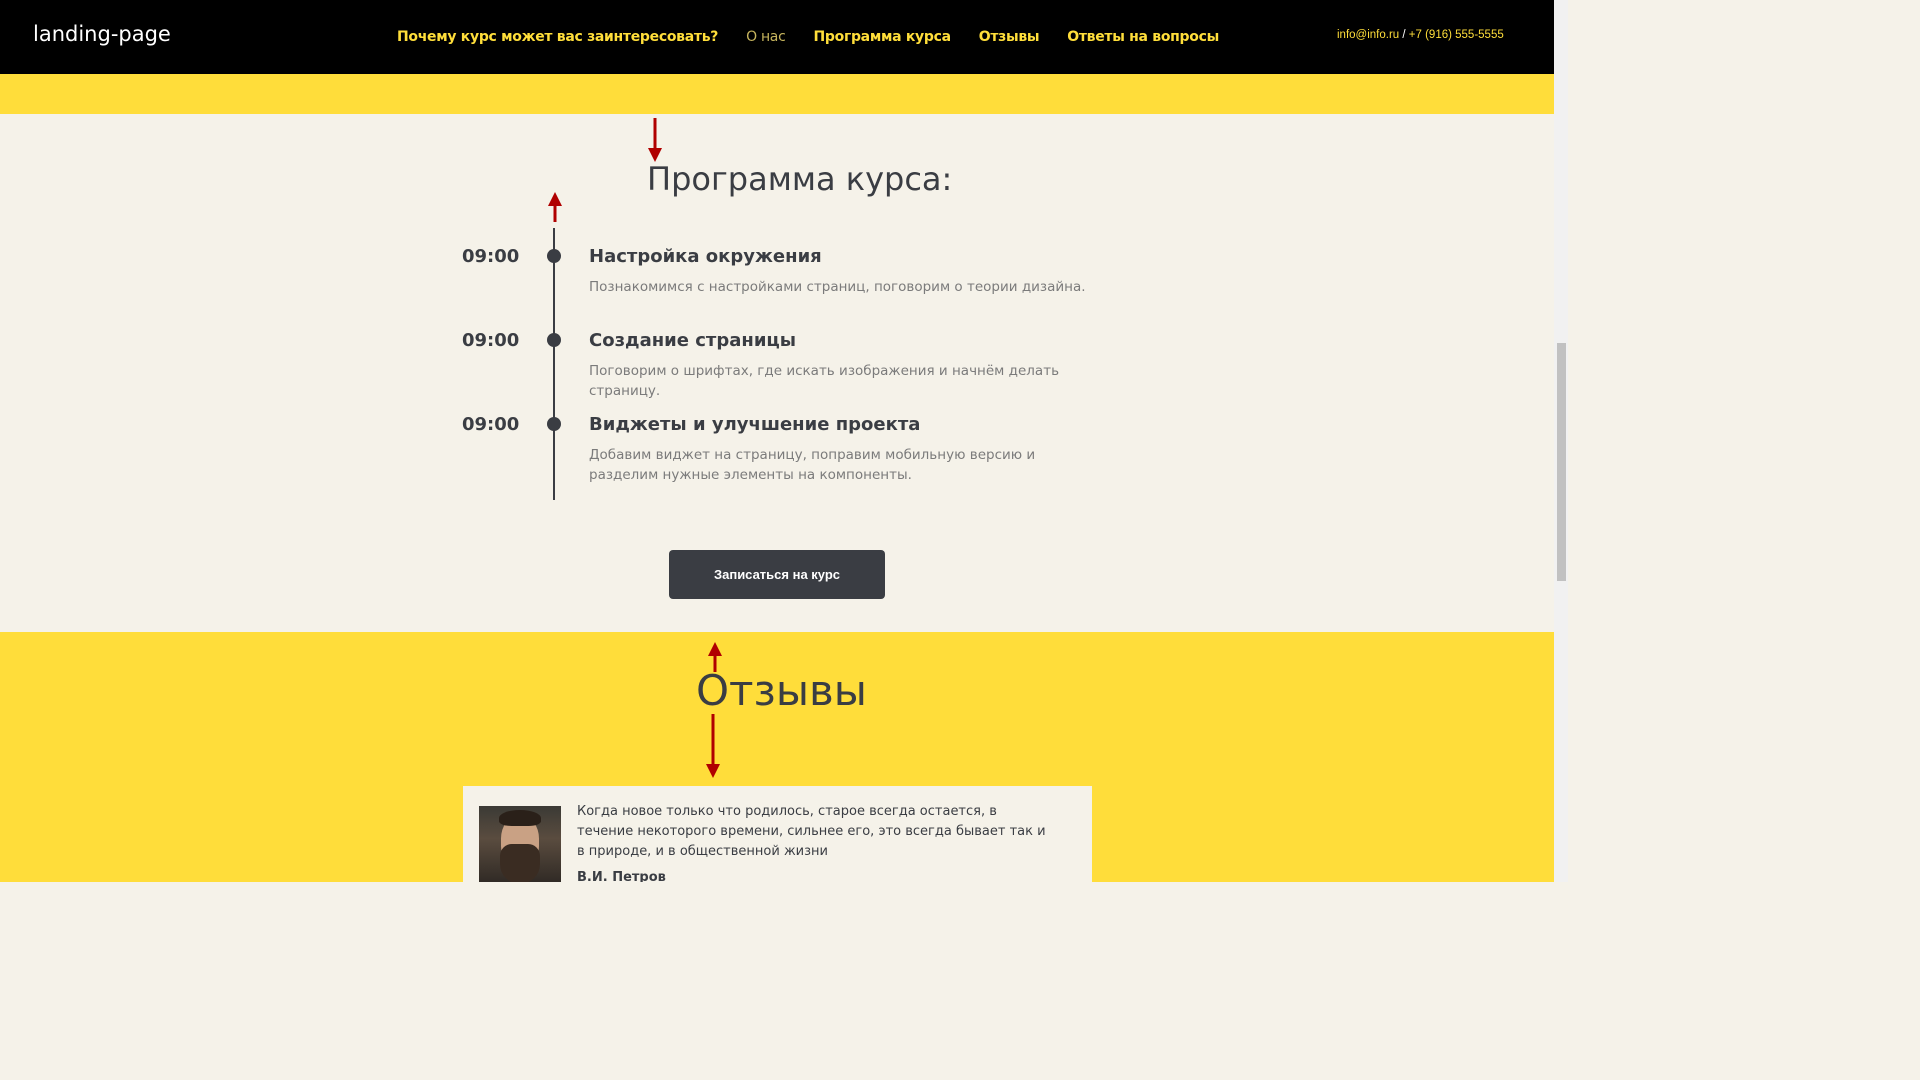  Describe the element at coordinates (777, 574) in the screenshot. I see `signup-button: Записаться на курс` at that location.